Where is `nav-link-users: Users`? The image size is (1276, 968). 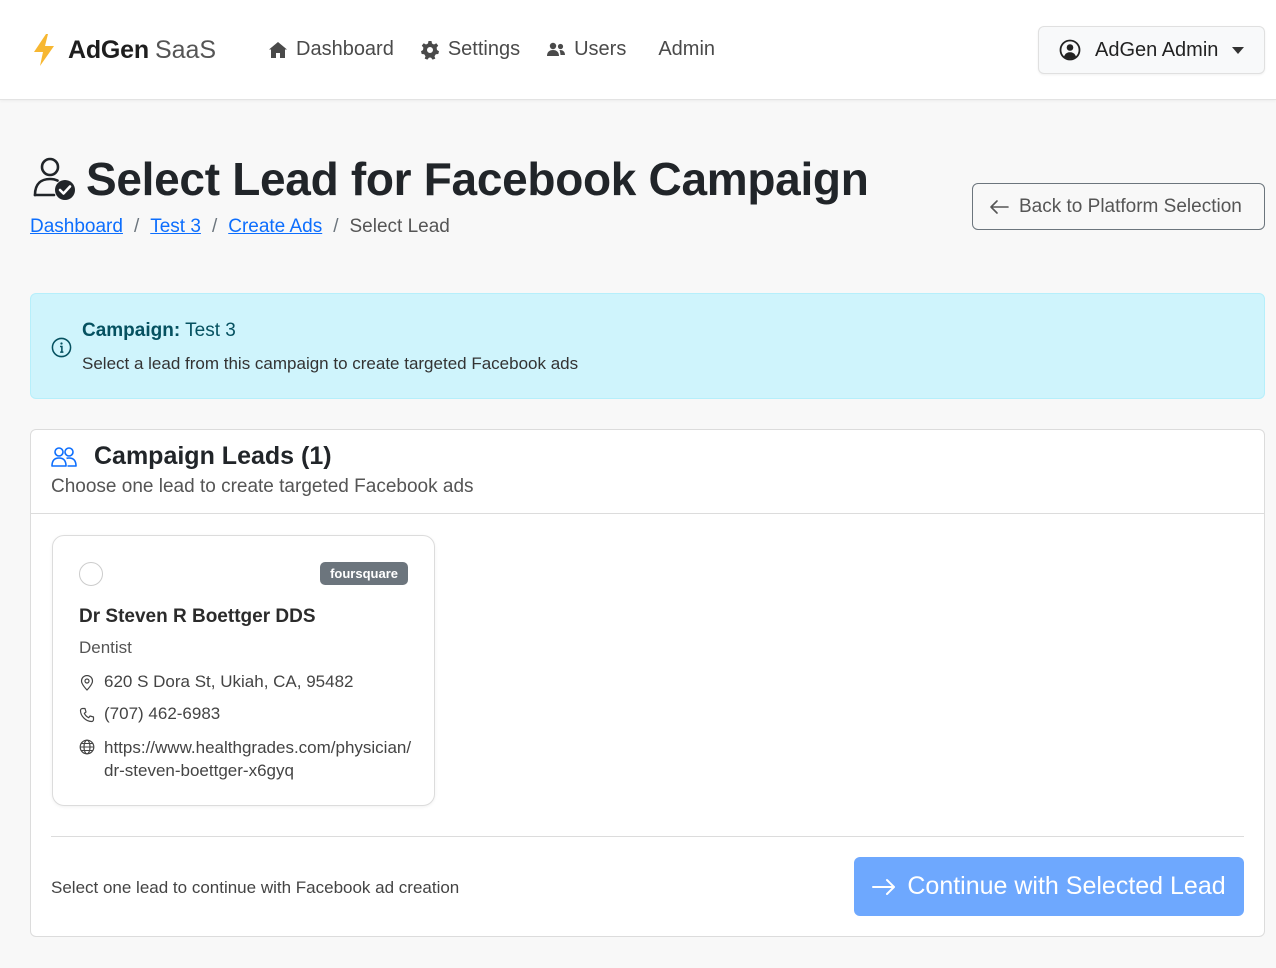 nav-link-users: Users is located at coordinates (586, 49).